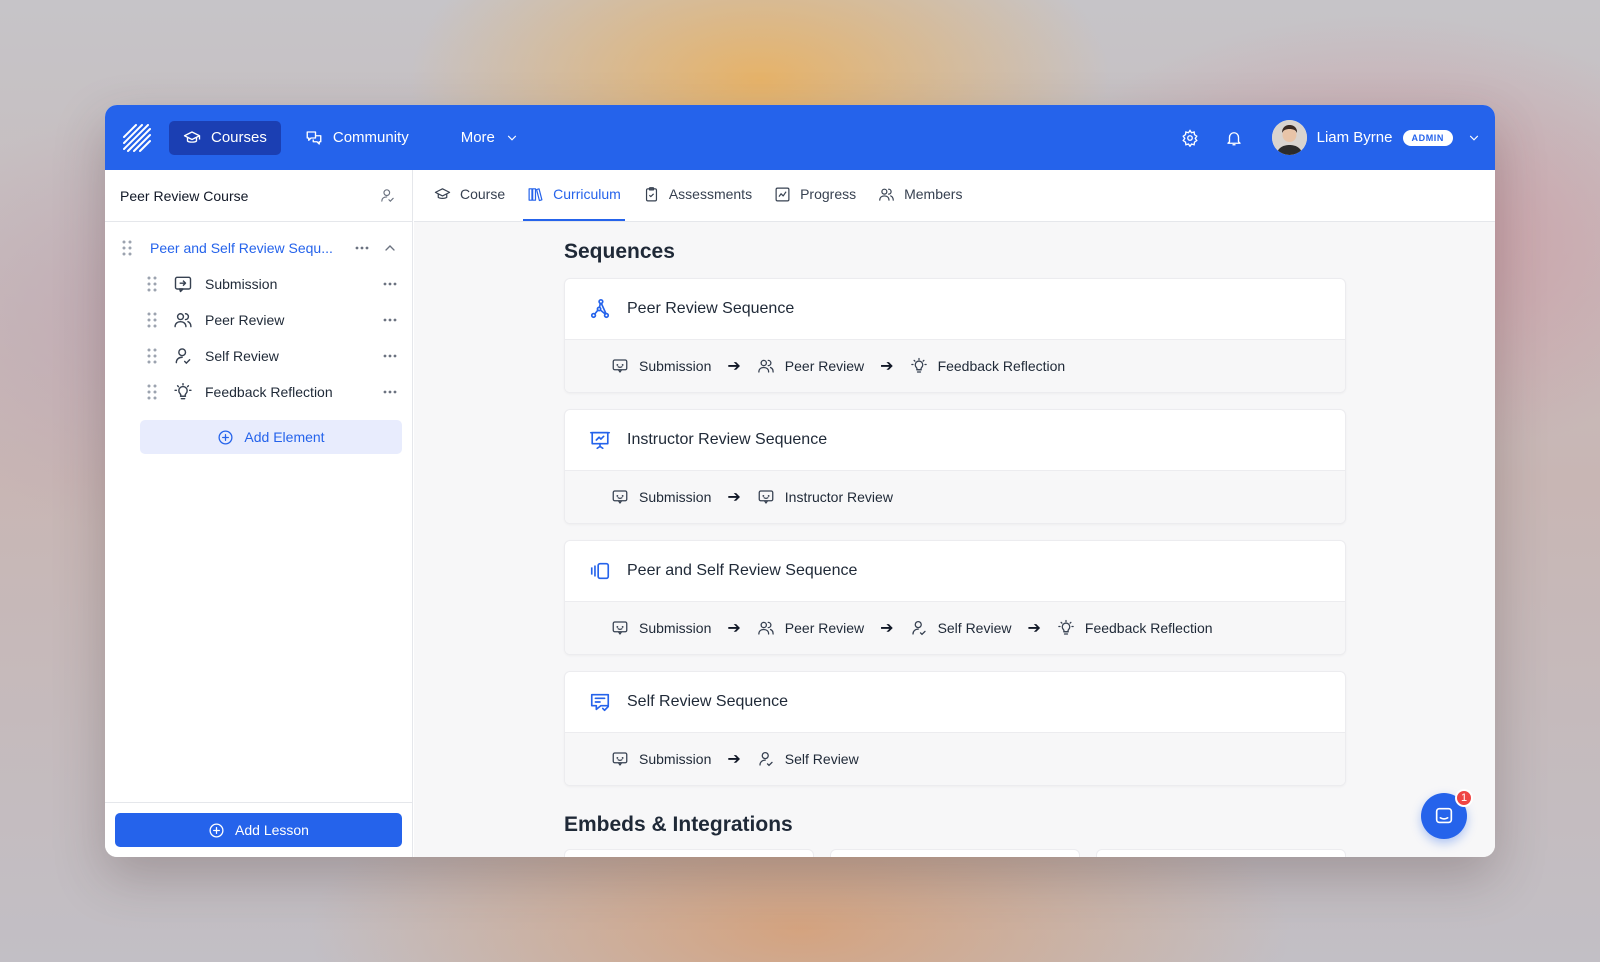 The width and height of the screenshot is (1600, 962). What do you see at coordinates (955, 571) in the screenshot?
I see `sequence-header: Peer and Self Review Sequence` at bounding box center [955, 571].